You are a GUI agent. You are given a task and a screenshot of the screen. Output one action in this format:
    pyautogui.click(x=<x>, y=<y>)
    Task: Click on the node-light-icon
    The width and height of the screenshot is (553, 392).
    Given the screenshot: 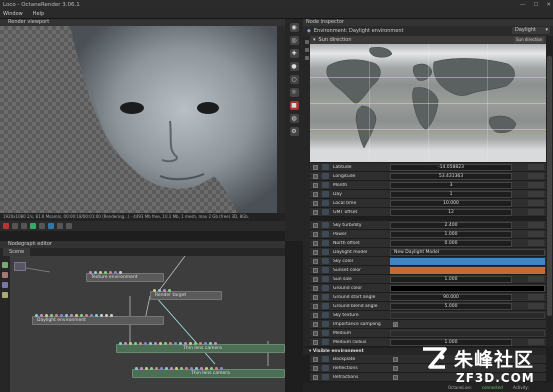 What is the action you would take?
    pyautogui.click(x=5, y=295)
    